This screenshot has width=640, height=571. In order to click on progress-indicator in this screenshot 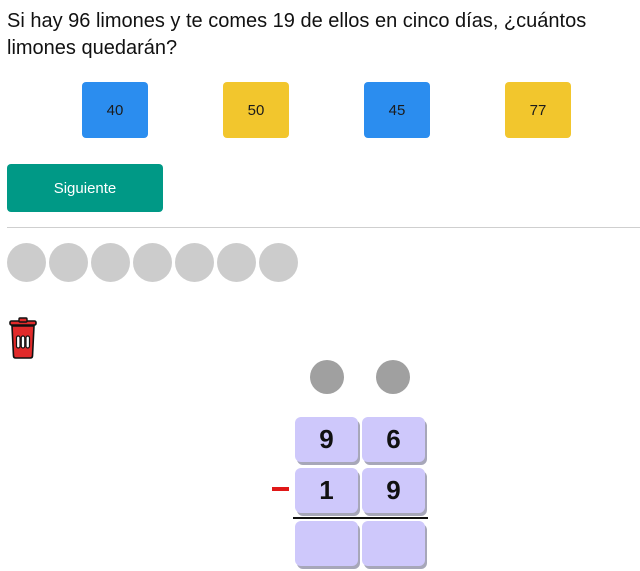, I will do `click(152, 262)`.